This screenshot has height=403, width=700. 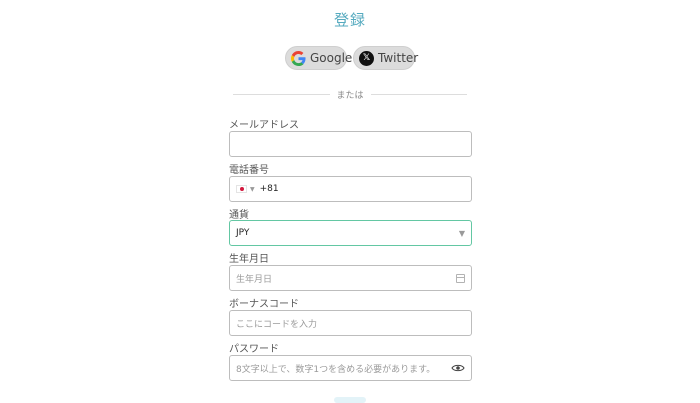 What do you see at coordinates (254, 349) in the screenshot?
I see `password-label: パスワード` at bounding box center [254, 349].